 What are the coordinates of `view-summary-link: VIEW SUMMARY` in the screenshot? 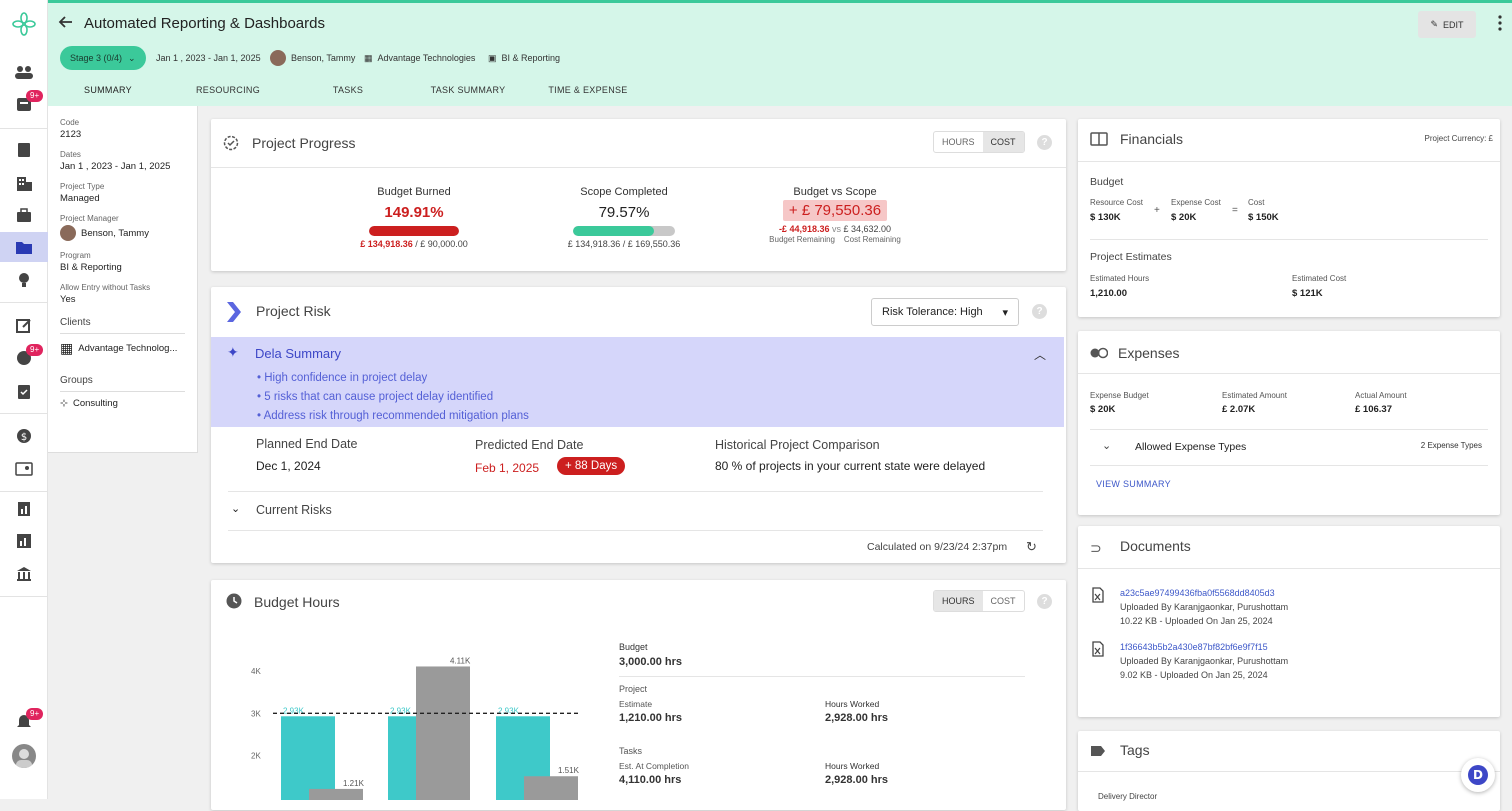 It's located at (1133, 484).